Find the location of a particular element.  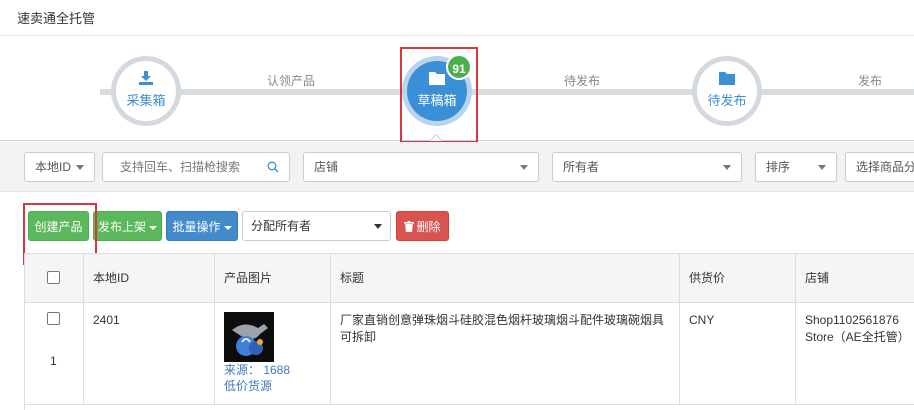

search-input: 支持回车、扫描枪搜索 is located at coordinates (196, 167).